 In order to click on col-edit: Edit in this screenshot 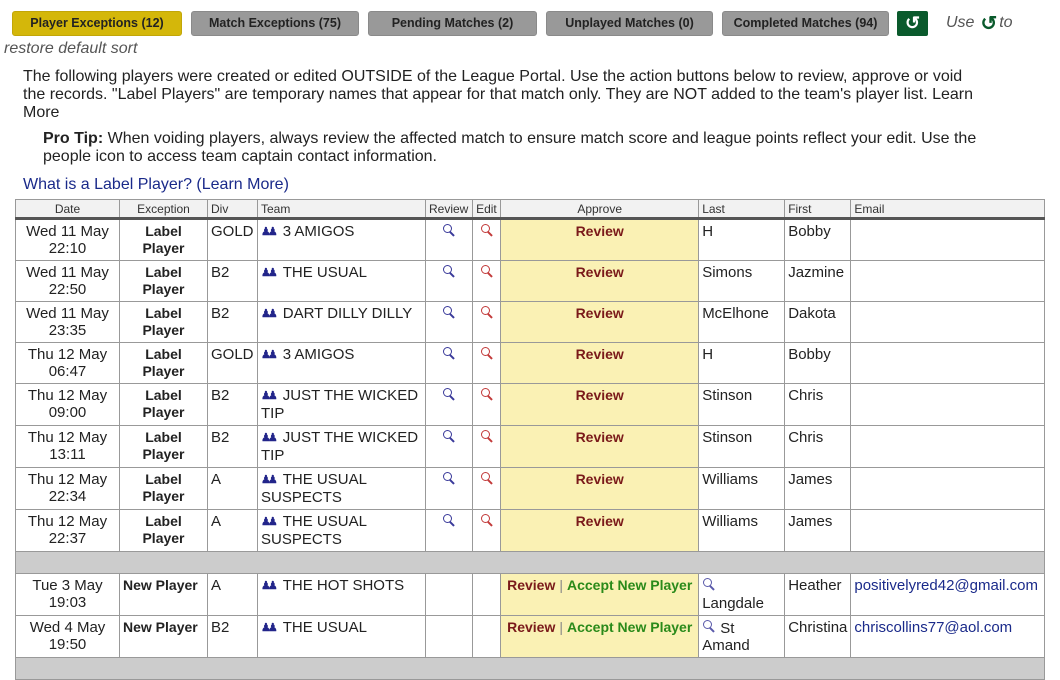, I will do `click(487, 209)`.